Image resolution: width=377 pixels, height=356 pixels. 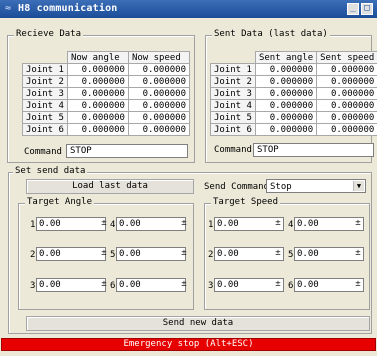 What do you see at coordinates (246, 224) in the screenshot?
I see `target-speed-1: 1 0.00 ±` at bounding box center [246, 224].